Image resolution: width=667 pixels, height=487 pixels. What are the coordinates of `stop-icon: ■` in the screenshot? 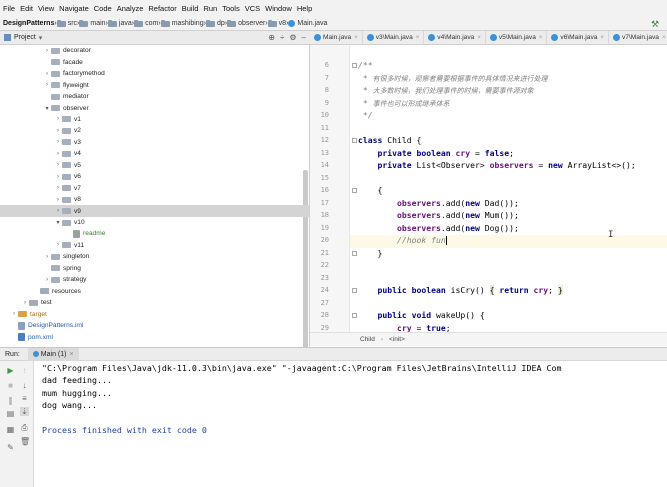 It's located at (10, 385).